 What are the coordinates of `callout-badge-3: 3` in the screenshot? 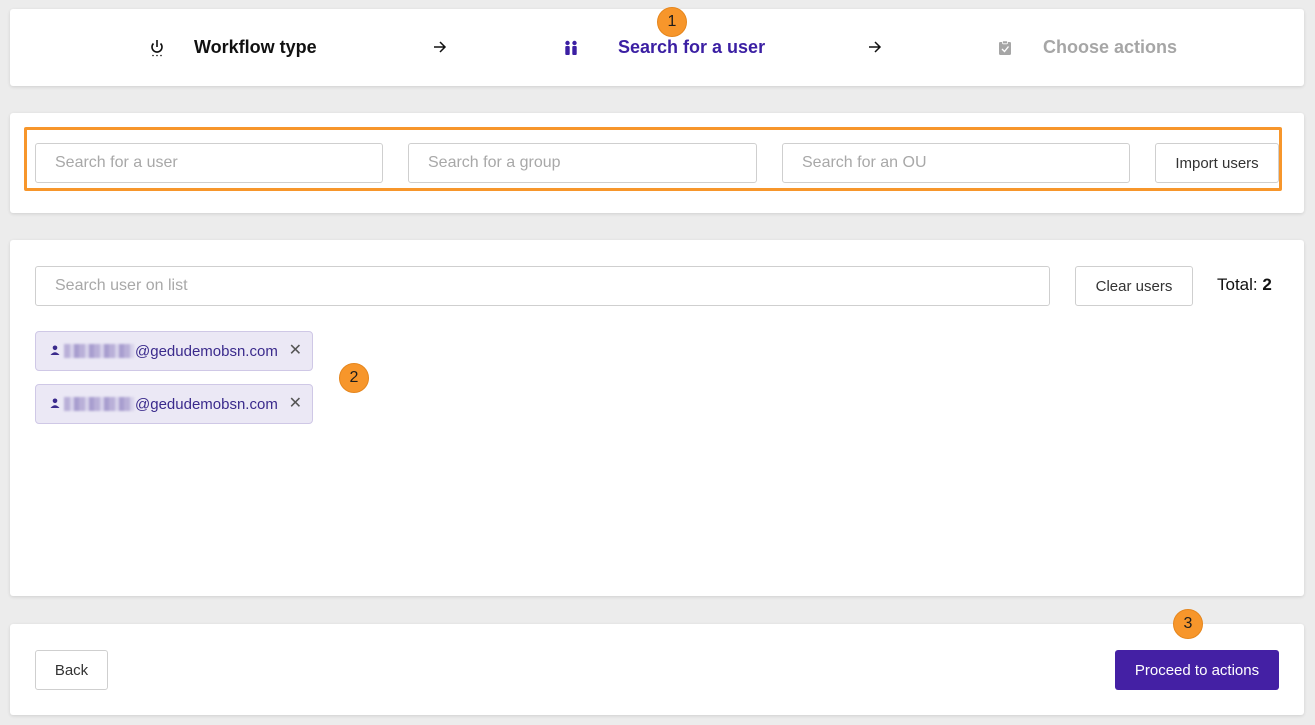 It's located at (1188, 624).